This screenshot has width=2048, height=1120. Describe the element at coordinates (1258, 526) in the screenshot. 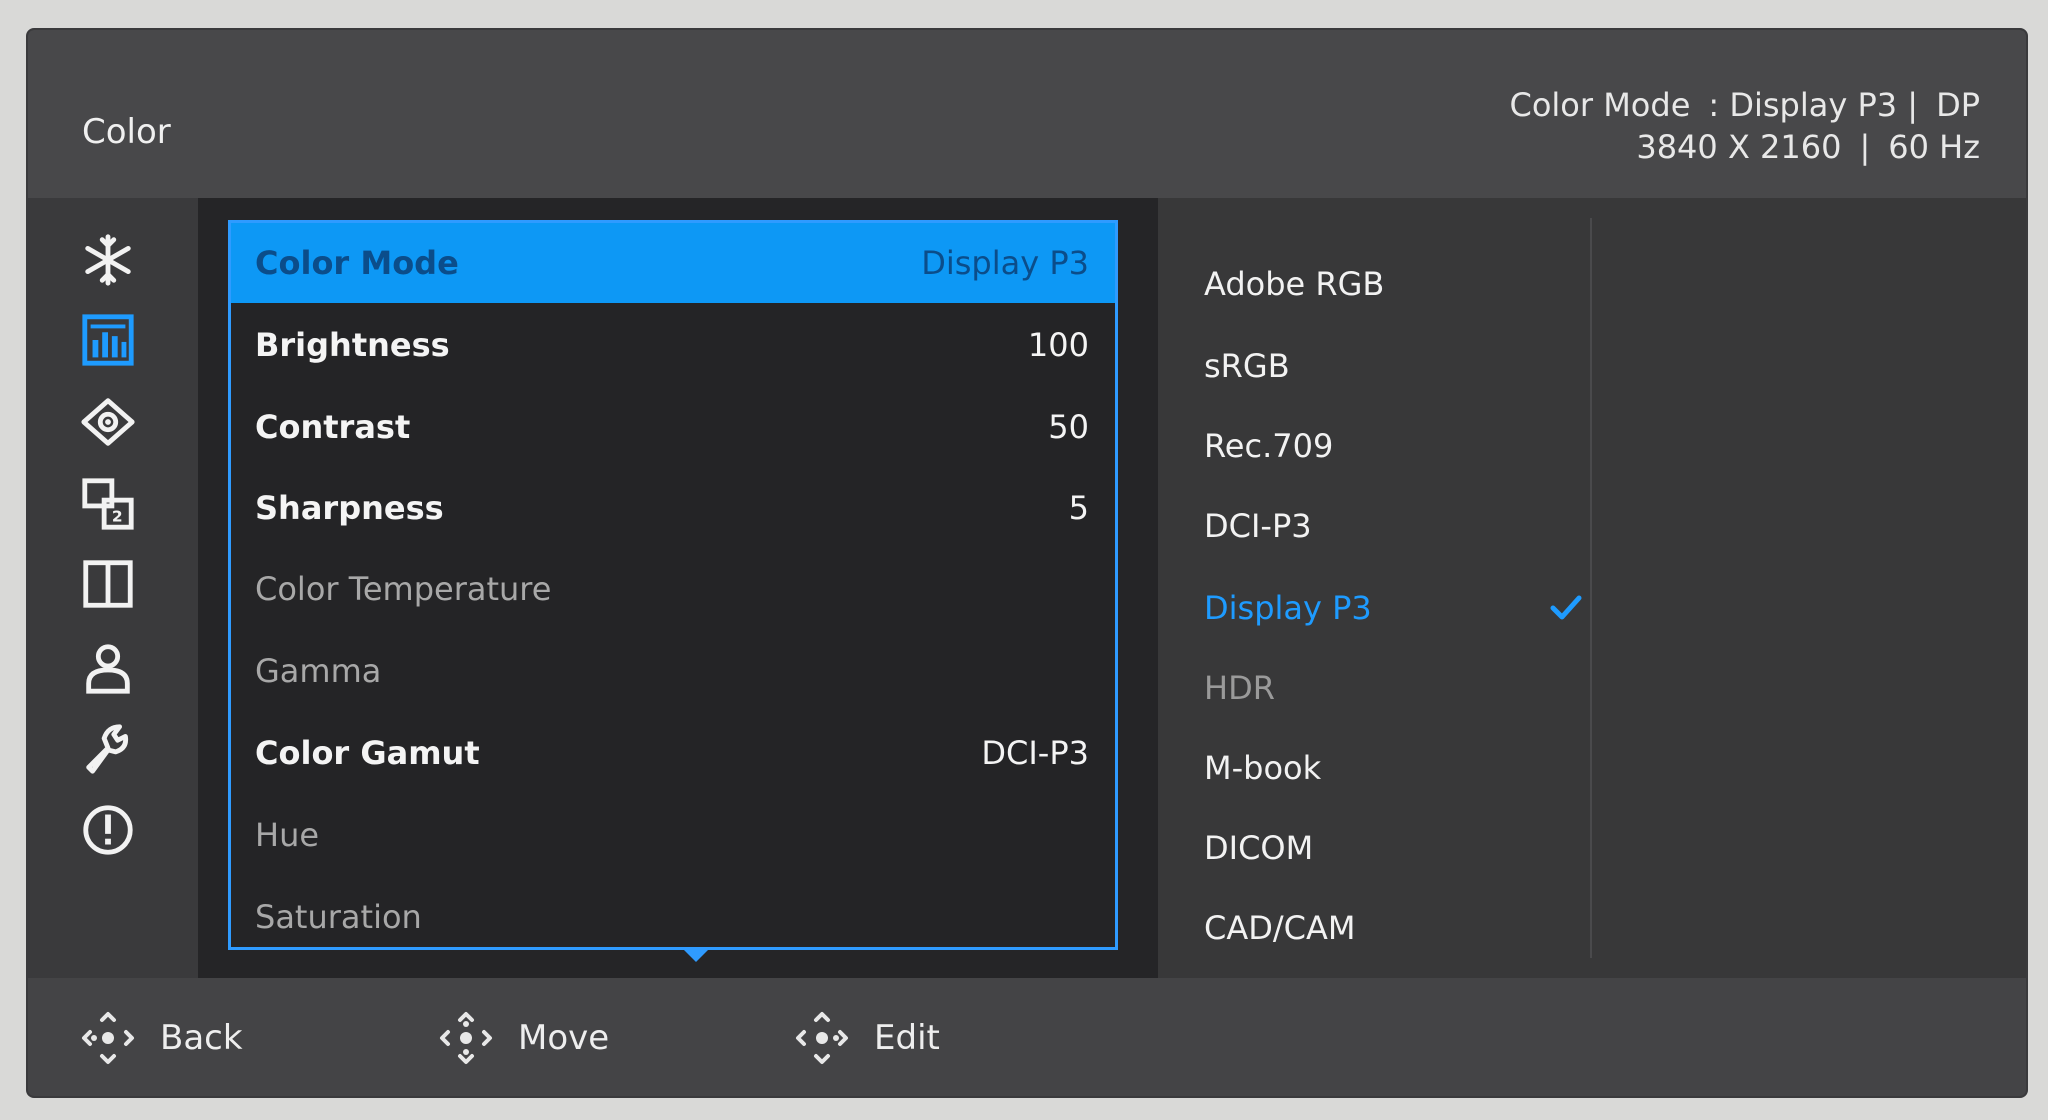

I see `option-label: DCI-P3` at that location.